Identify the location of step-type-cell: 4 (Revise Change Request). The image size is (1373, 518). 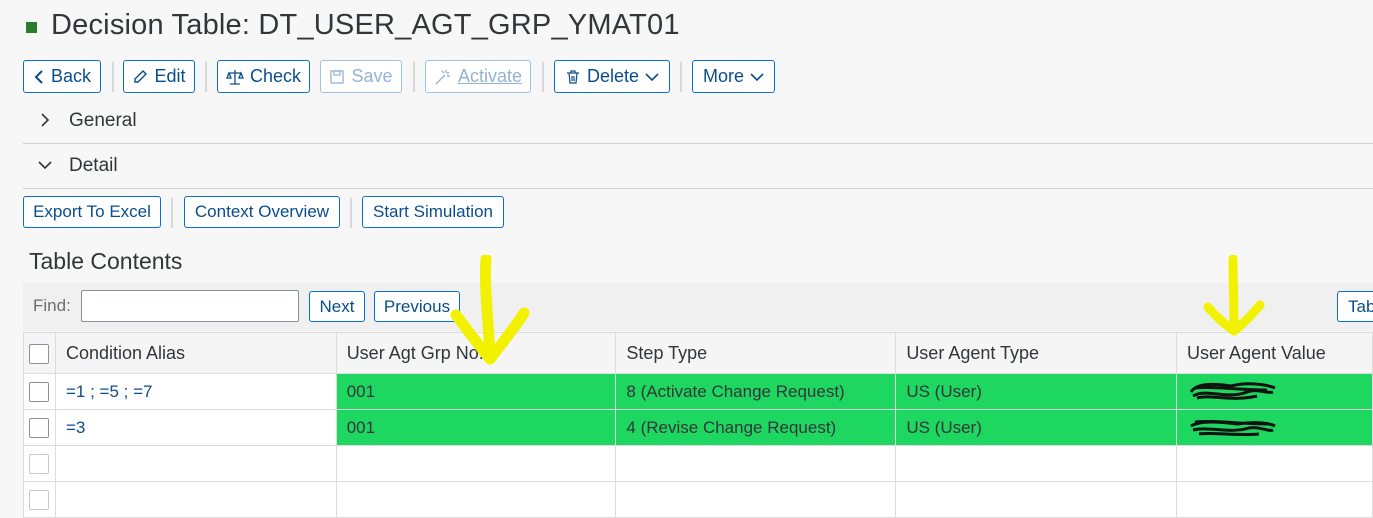
(756, 427).